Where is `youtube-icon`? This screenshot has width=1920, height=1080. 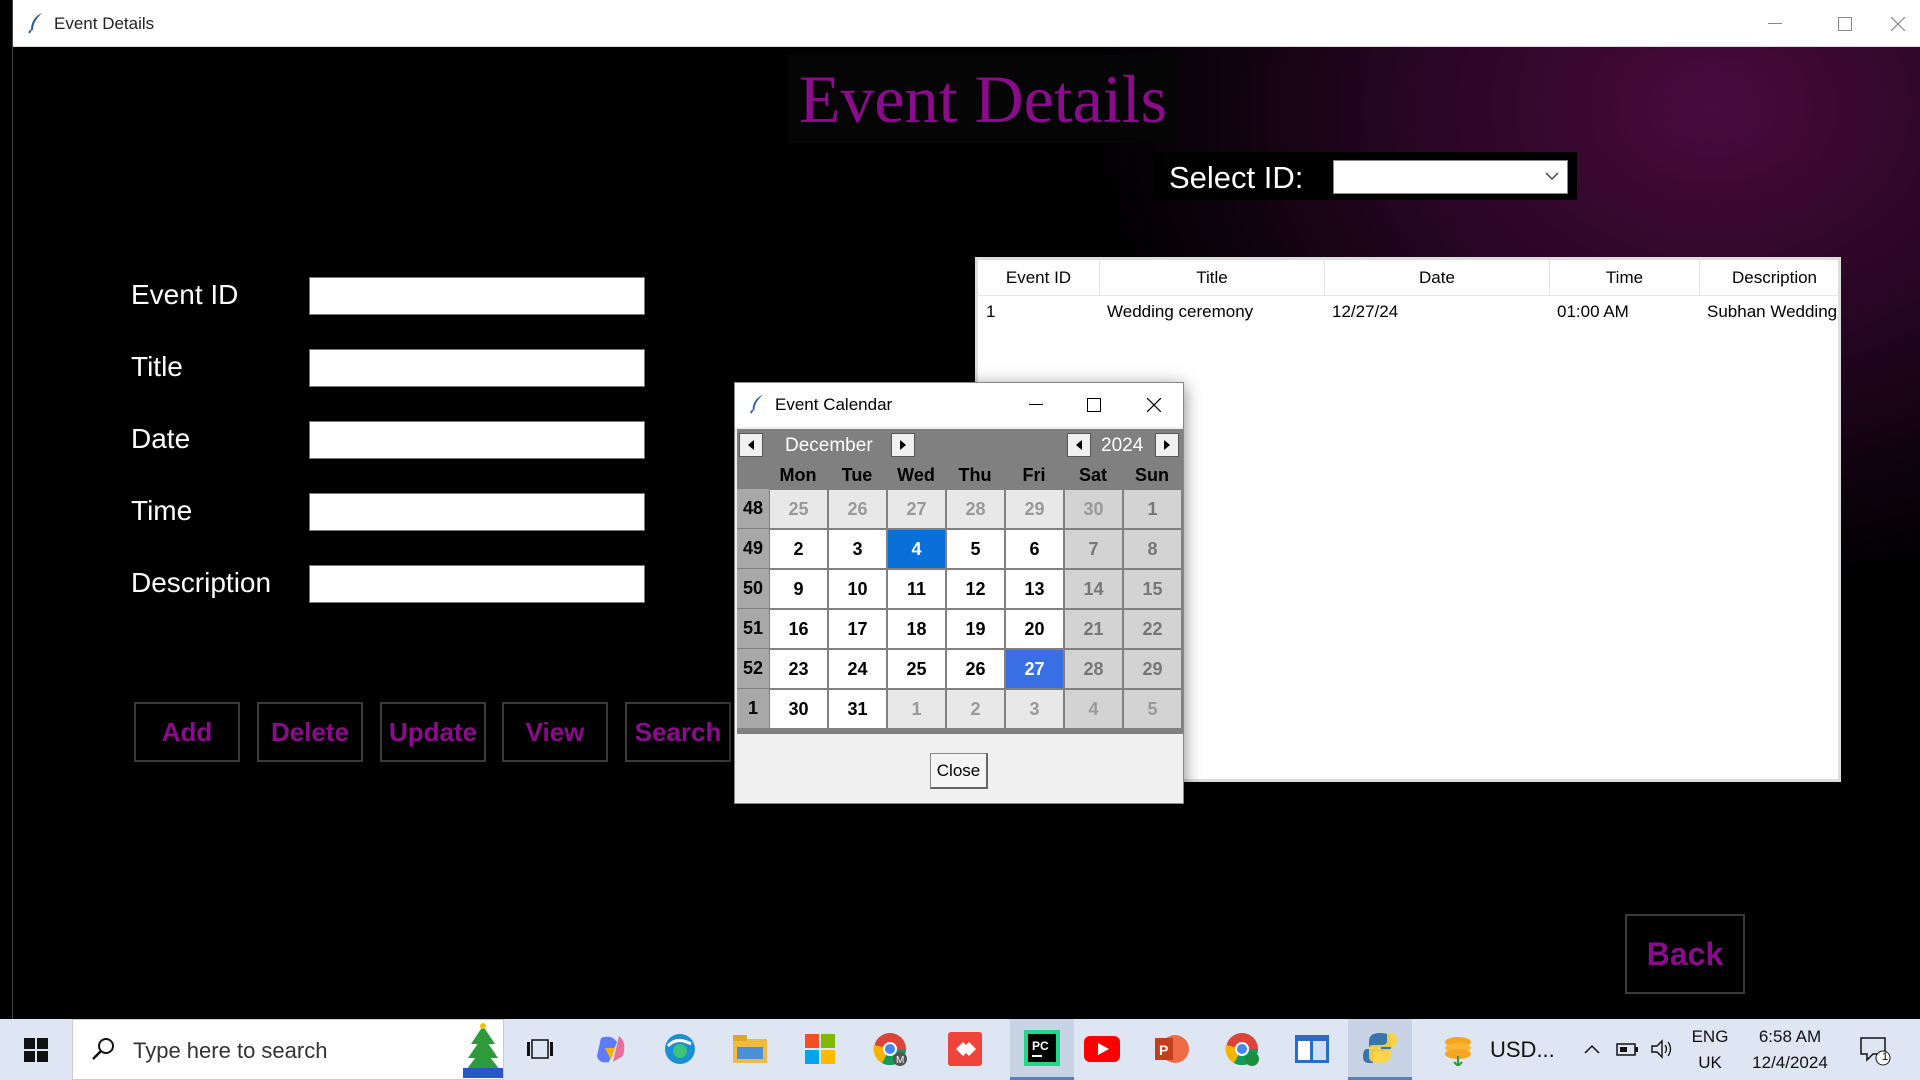 youtube-icon is located at coordinates (1102, 1049).